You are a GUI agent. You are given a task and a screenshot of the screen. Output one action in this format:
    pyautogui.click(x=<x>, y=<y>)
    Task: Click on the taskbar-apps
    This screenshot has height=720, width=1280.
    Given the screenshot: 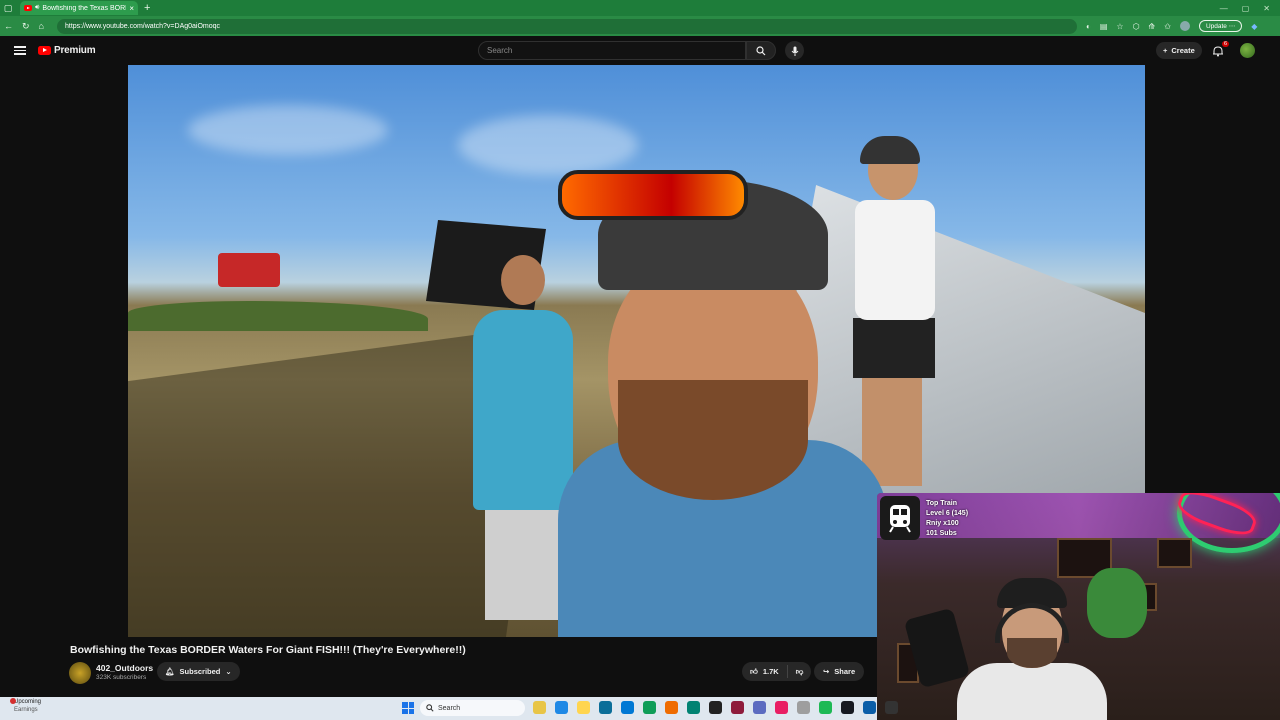 What is the action you would take?
    pyautogui.click(x=715, y=707)
    